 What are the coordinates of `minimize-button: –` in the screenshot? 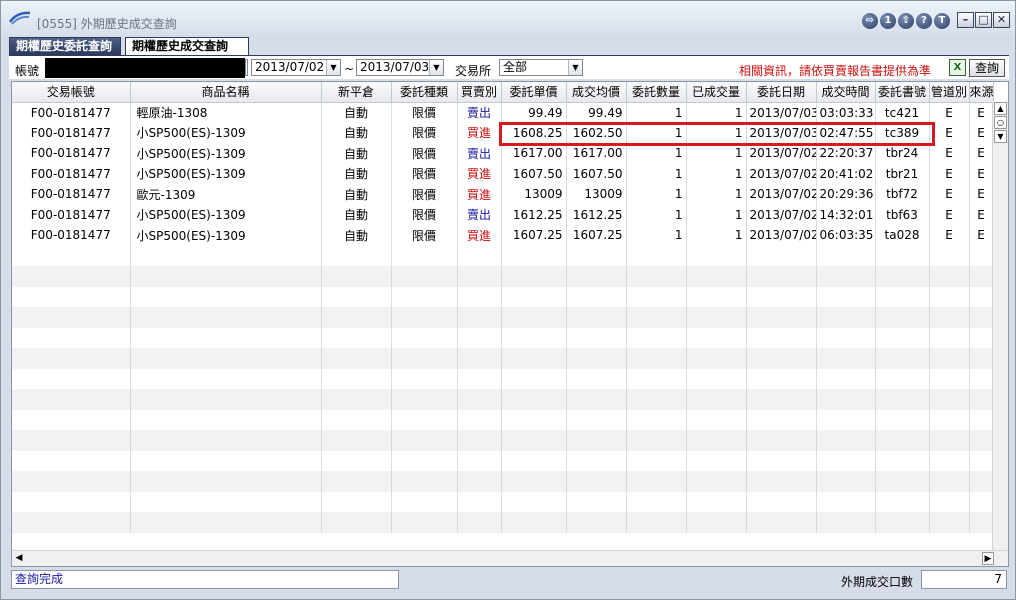 It's located at (965, 20).